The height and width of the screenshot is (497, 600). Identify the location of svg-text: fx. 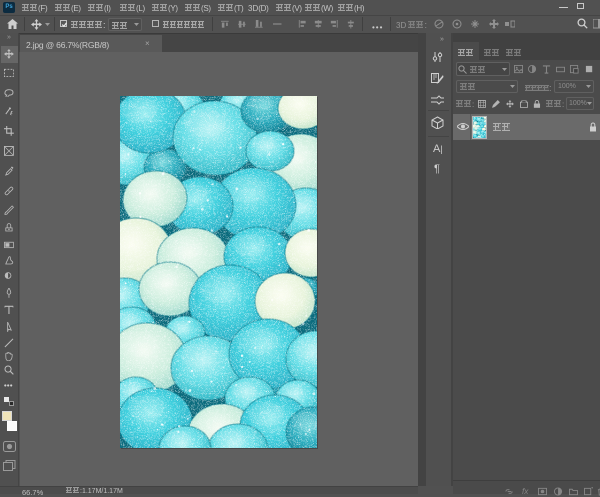
(525, 491).